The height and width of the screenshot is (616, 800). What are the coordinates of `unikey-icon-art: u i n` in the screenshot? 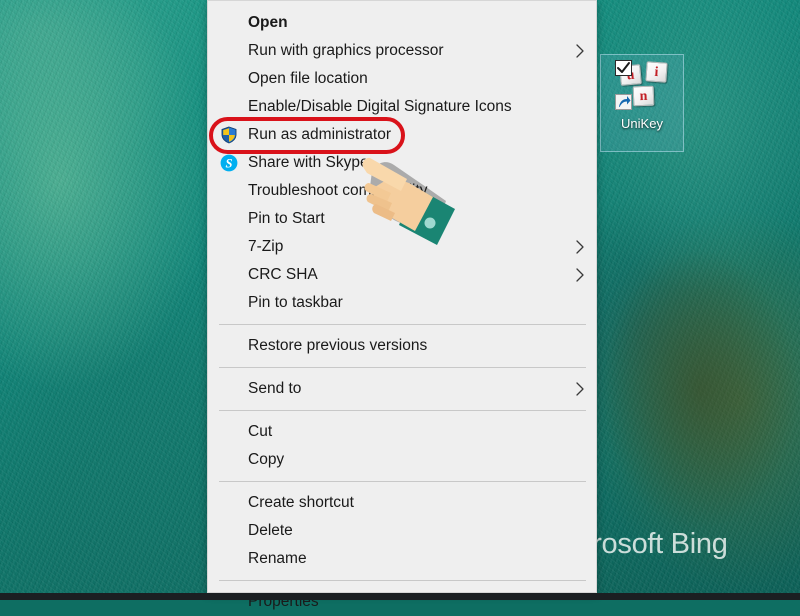 It's located at (642, 85).